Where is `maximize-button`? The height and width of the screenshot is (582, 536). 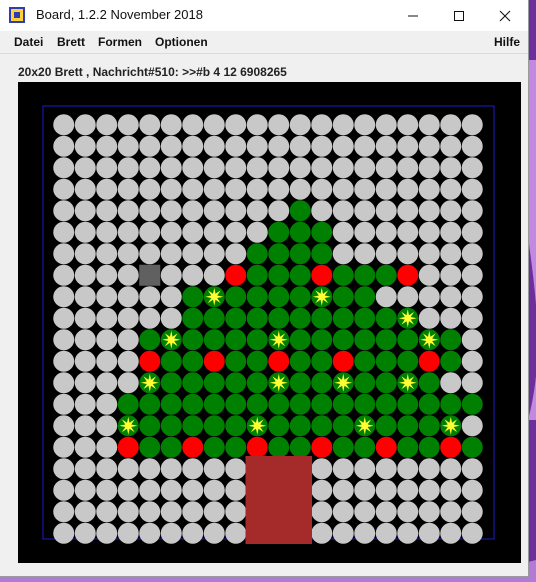 maximize-button is located at coordinates (459, 15).